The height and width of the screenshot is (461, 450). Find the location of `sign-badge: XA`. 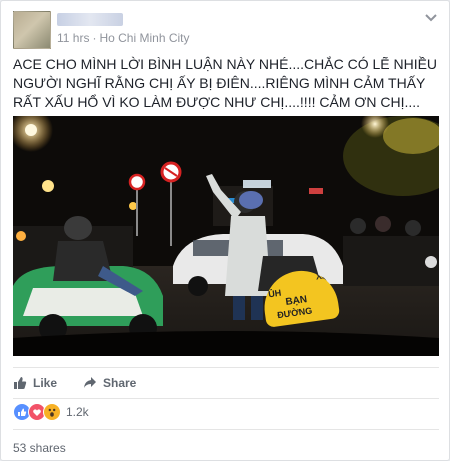

sign-badge: XA is located at coordinates (322, 275).